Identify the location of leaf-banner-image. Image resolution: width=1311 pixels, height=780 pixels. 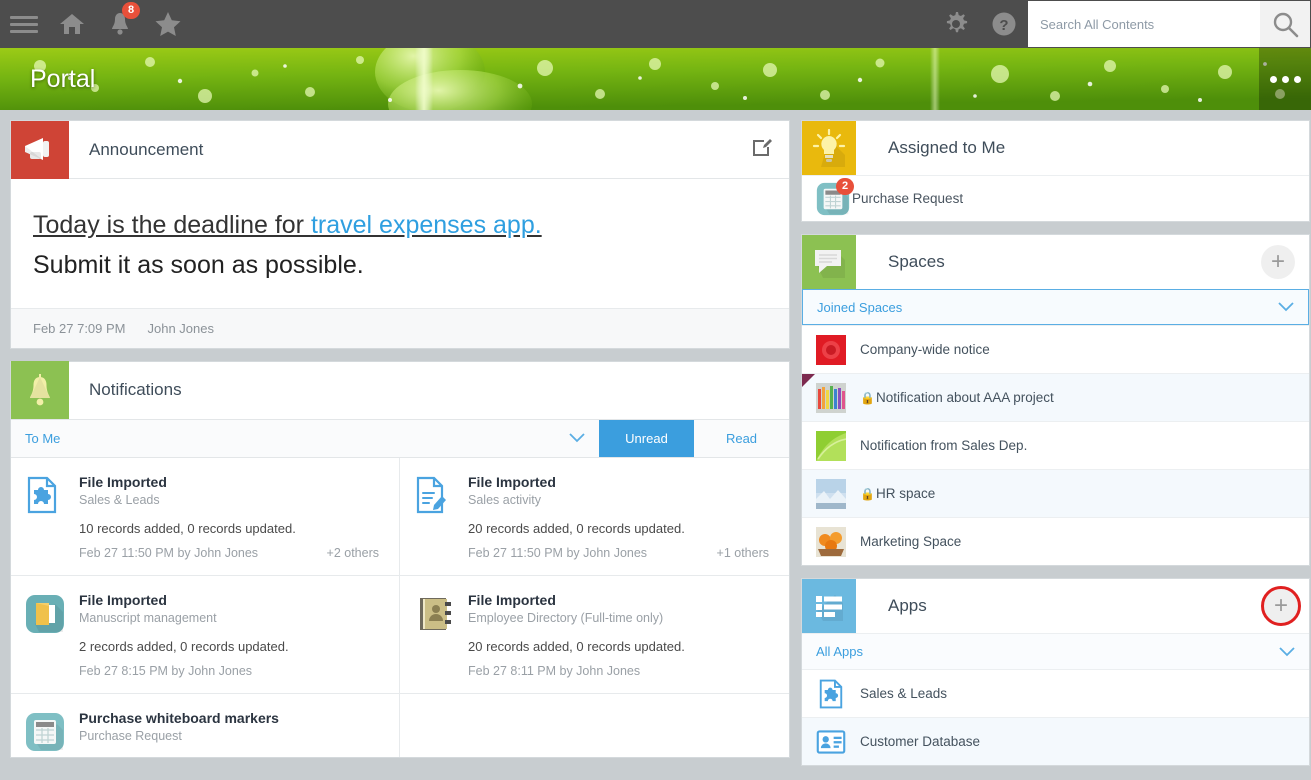
(655, 79).